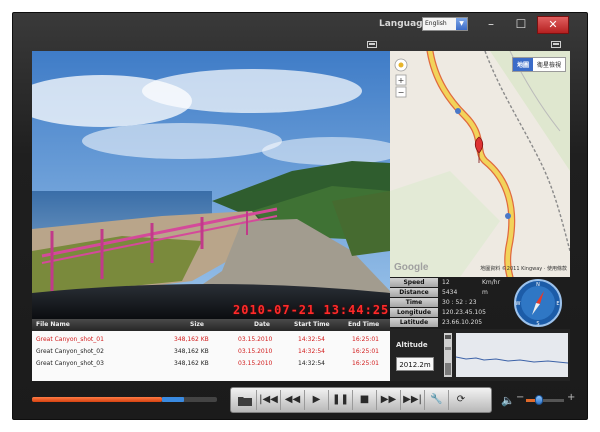  What do you see at coordinates (414, 282) in the screenshot?
I see `stat-label: Speed` at bounding box center [414, 282].